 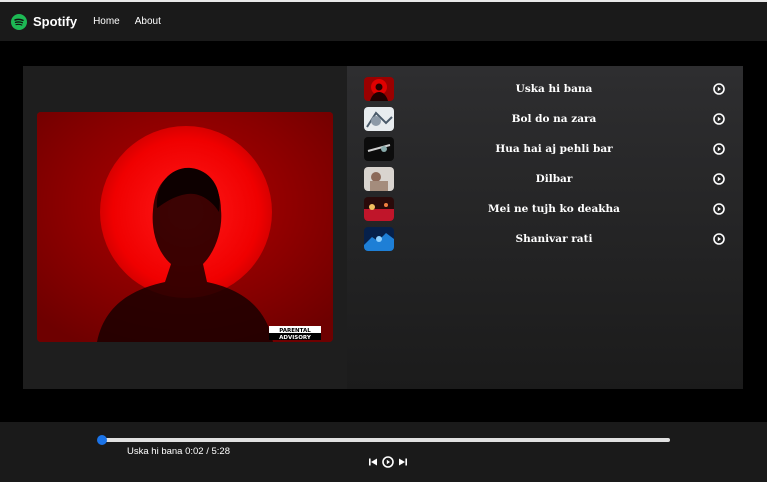 I want to click on spotify-logo-icon, so click(x=19, y=21).